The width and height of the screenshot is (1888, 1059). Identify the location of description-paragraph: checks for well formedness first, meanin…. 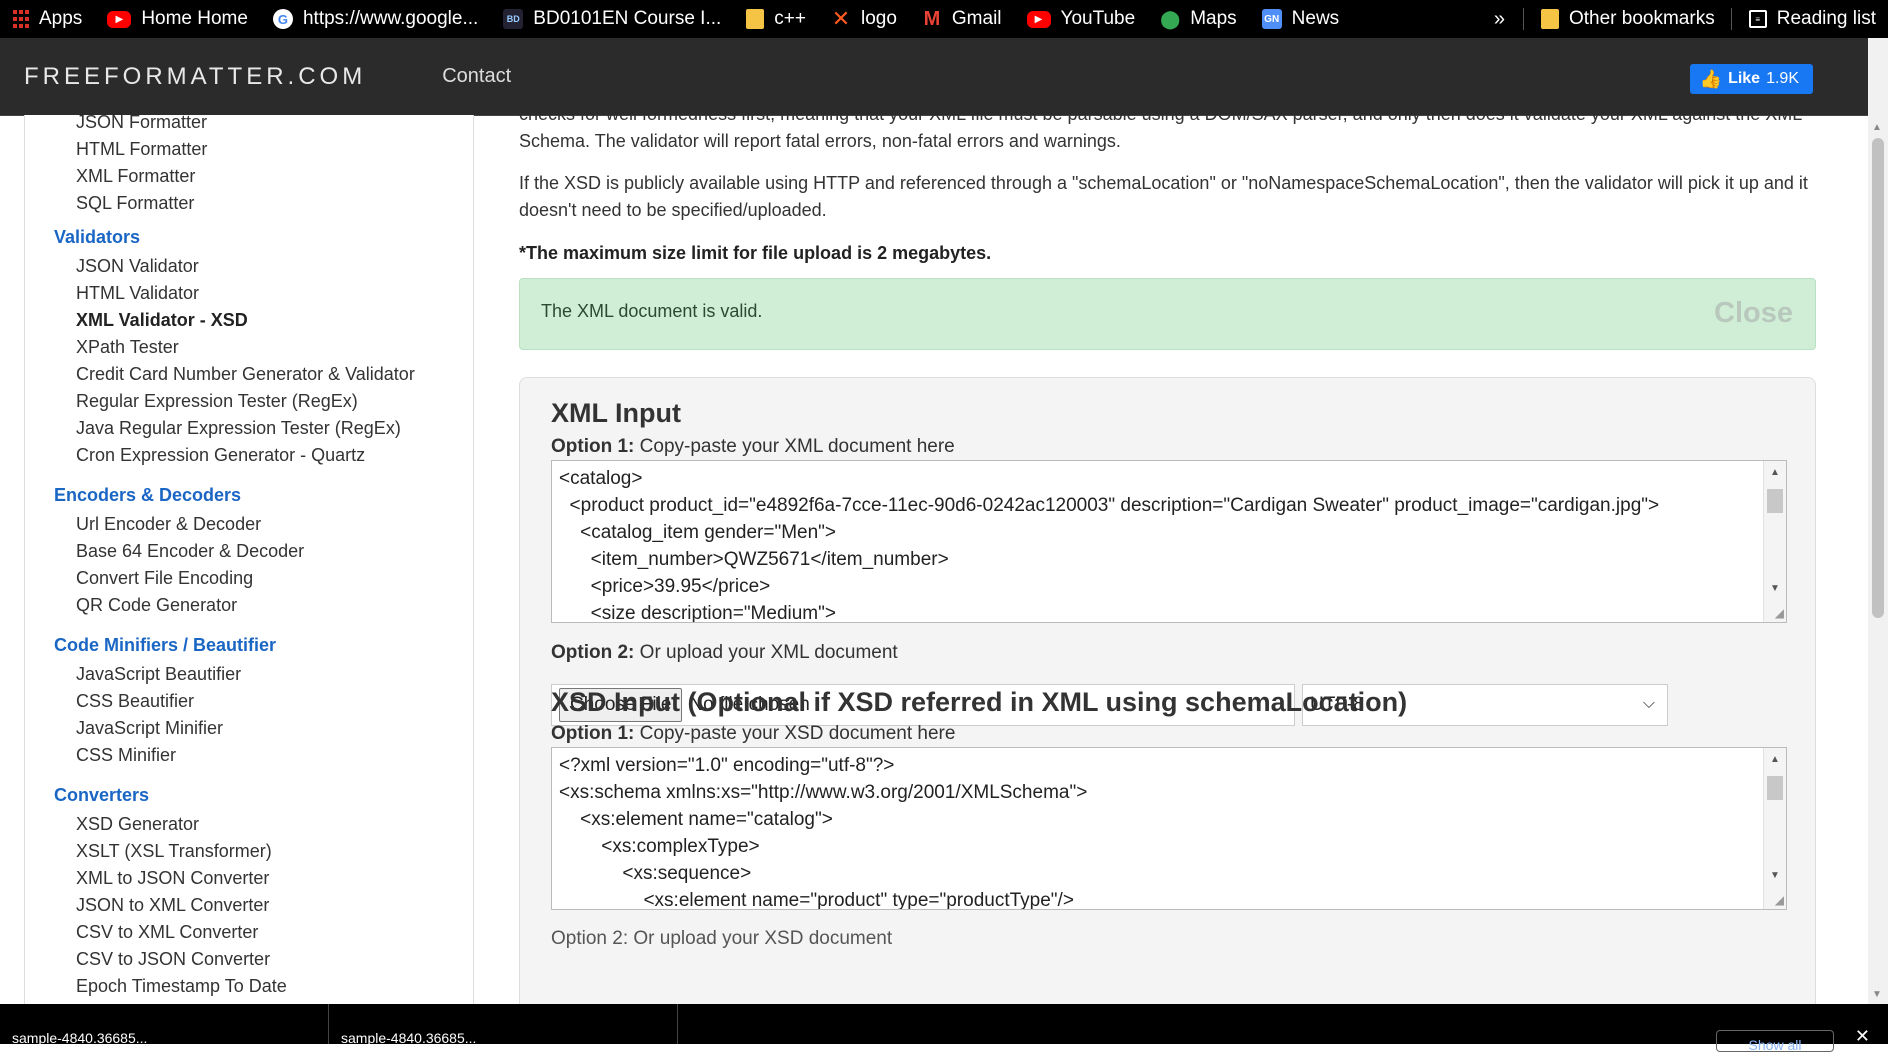
(1160, 133).